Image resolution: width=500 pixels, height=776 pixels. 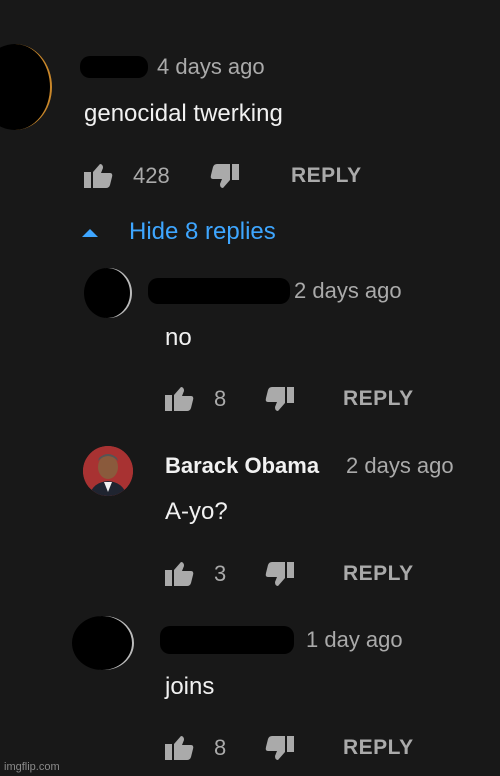 What do you see at coordinates (190, 686) in the screenshot?
I see `reply-text: joins` at bounding box center [190, 686].